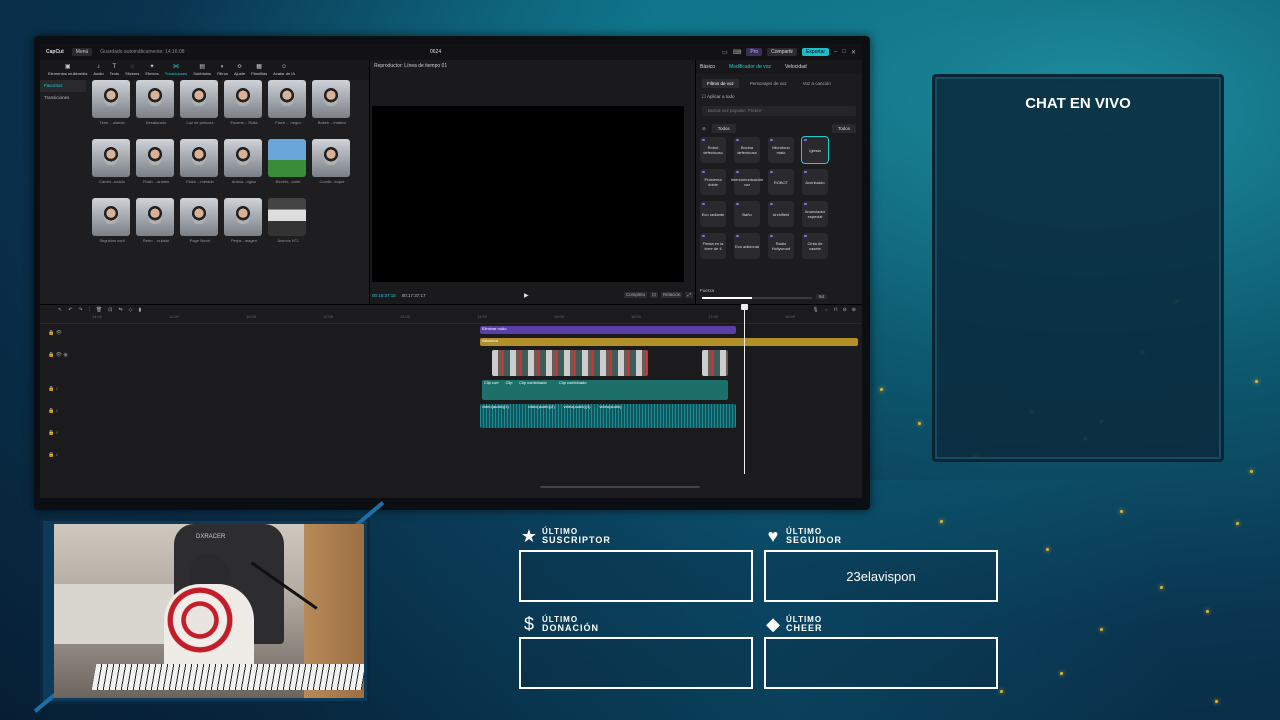 The height and width of the screenshot is (720, 1280). I want to click on transition-item: Flash ...metado, so click(200, 161).